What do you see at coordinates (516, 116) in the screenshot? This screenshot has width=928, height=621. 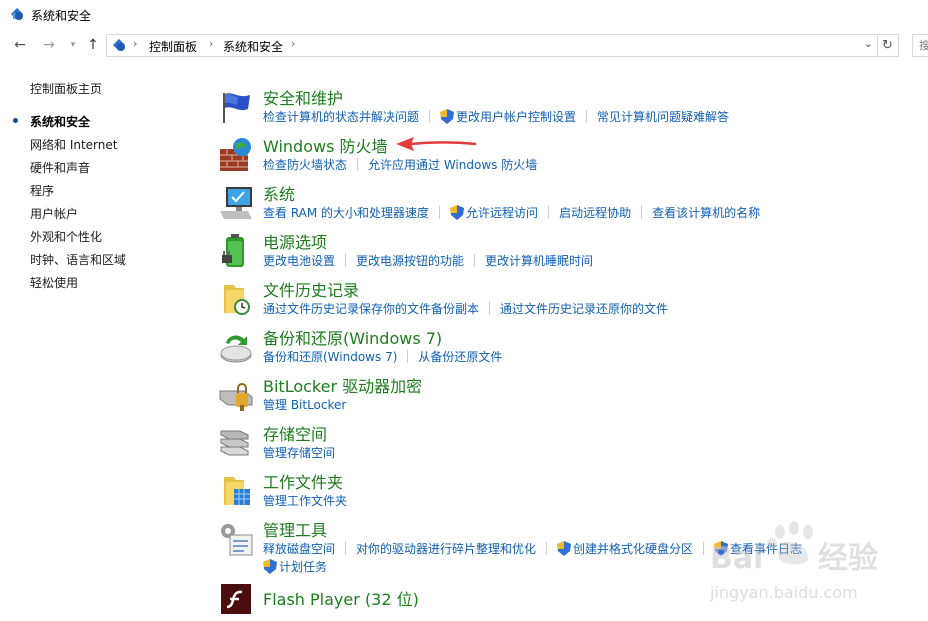 I see `link-uac-settings: 更改用户帐户控制设置` at bounding box center [516, 116].